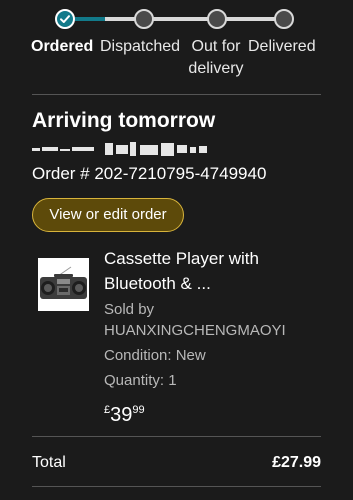 The height and width of the screenshot is (500, 353). I want to click on cassette-player-icon, so click(63, 282).